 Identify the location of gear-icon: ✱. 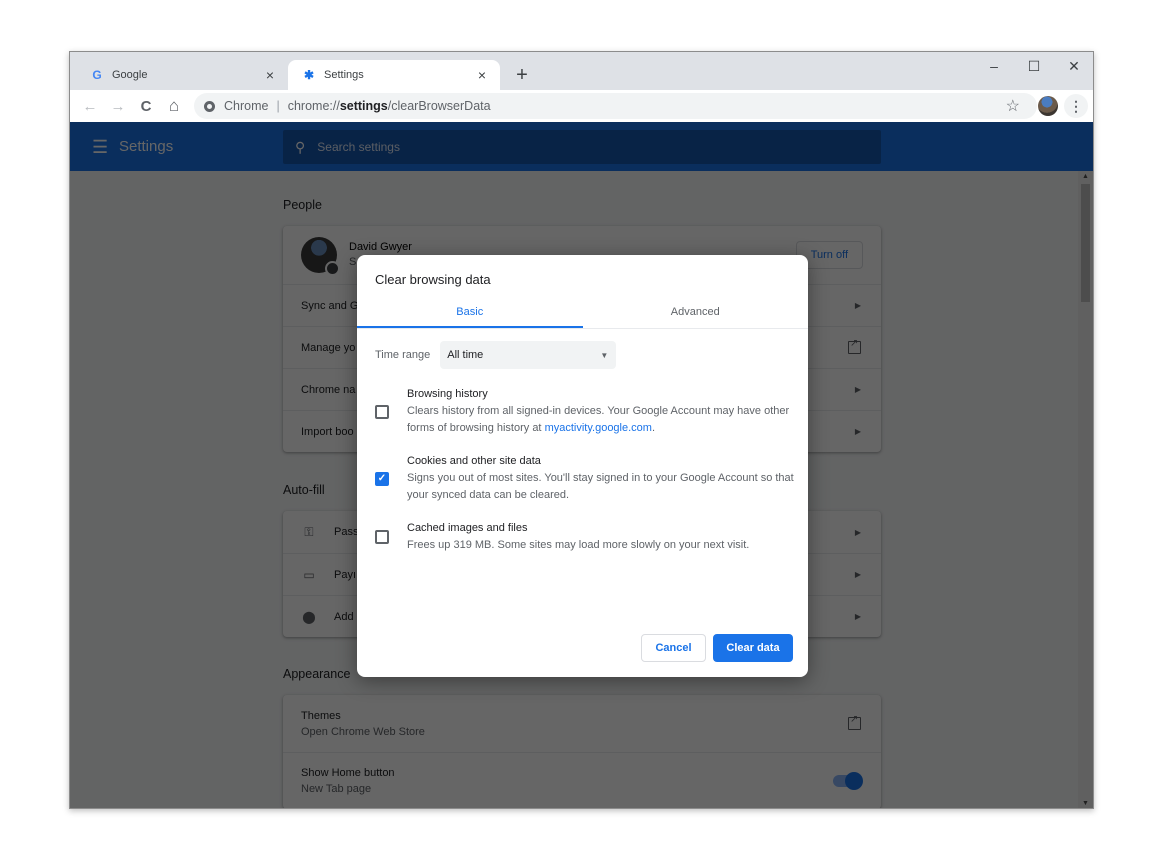
(309, 75).